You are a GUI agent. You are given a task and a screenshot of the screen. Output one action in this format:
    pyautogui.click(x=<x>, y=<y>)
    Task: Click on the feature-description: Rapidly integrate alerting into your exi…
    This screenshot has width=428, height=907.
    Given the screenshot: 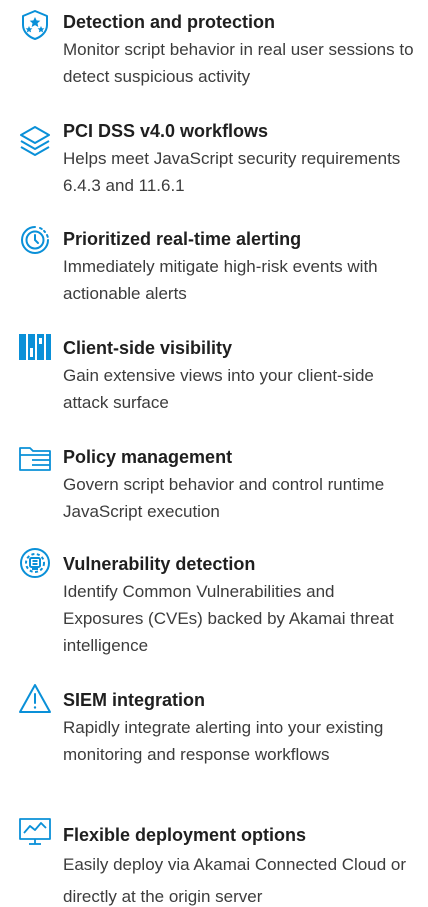 What is the action you would take?
    pyautogui.click(x=223, y=741)
    